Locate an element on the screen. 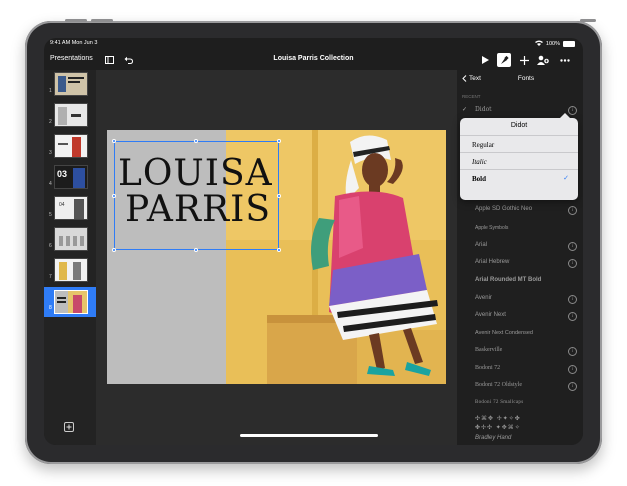 This screenshot has height=486, width=627. home-indicator is located at coordinates (309, 435).